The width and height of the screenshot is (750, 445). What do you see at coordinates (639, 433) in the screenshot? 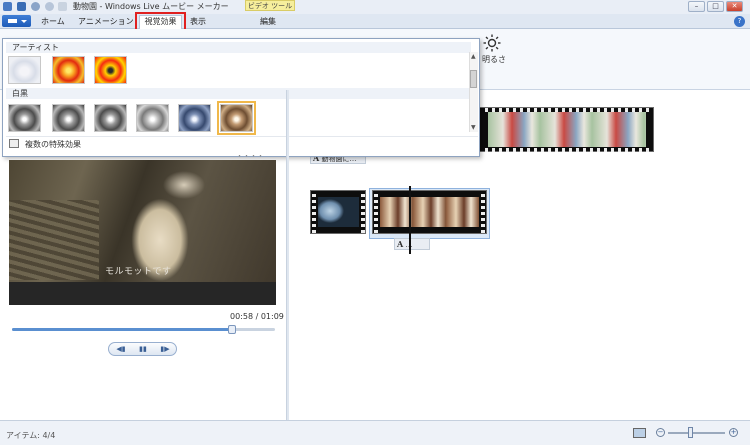
I see `monitor-icon` at bounding box center [639, 433].